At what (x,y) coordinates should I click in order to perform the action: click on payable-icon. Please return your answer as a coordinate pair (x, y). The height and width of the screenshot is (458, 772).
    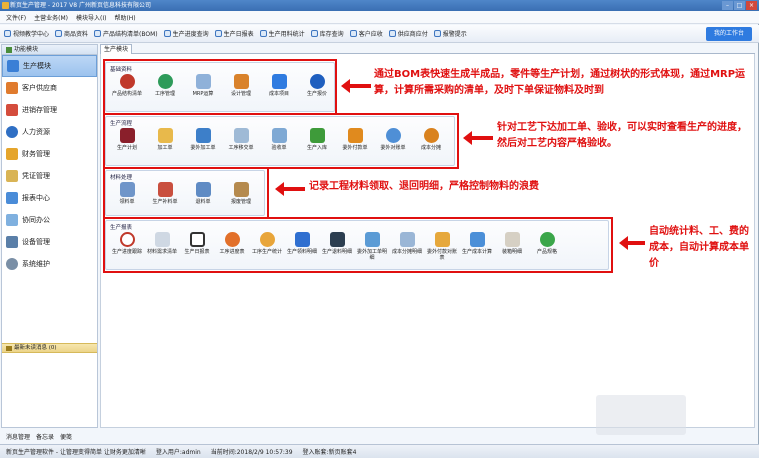
    Looking at the image, I should click on (392, 33).